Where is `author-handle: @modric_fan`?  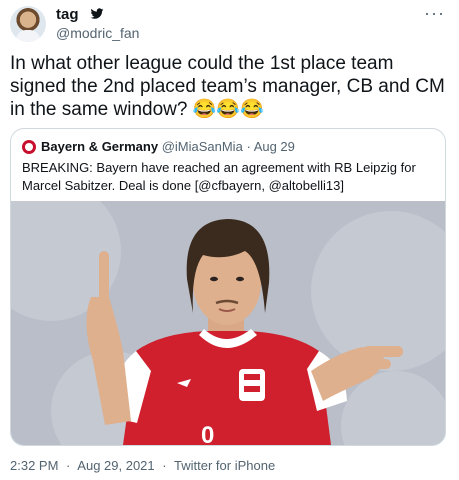
author-handle: @modric_fan is located at coordinates (97, 33).